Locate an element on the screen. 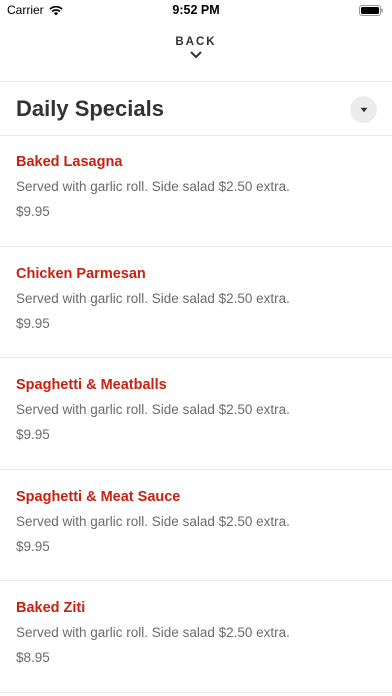  caret-down-icon is located at coordinates (363, 109).